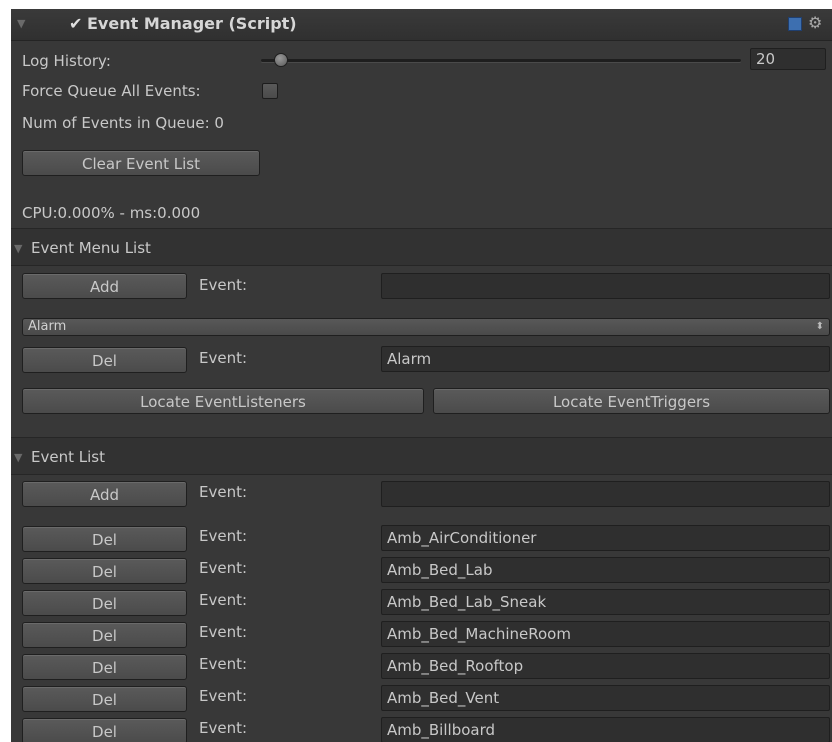  What do you see at coordinates (104, 286) in the screenshot?
I see `menu-add-button: Add` at bounding box center [104, 286].